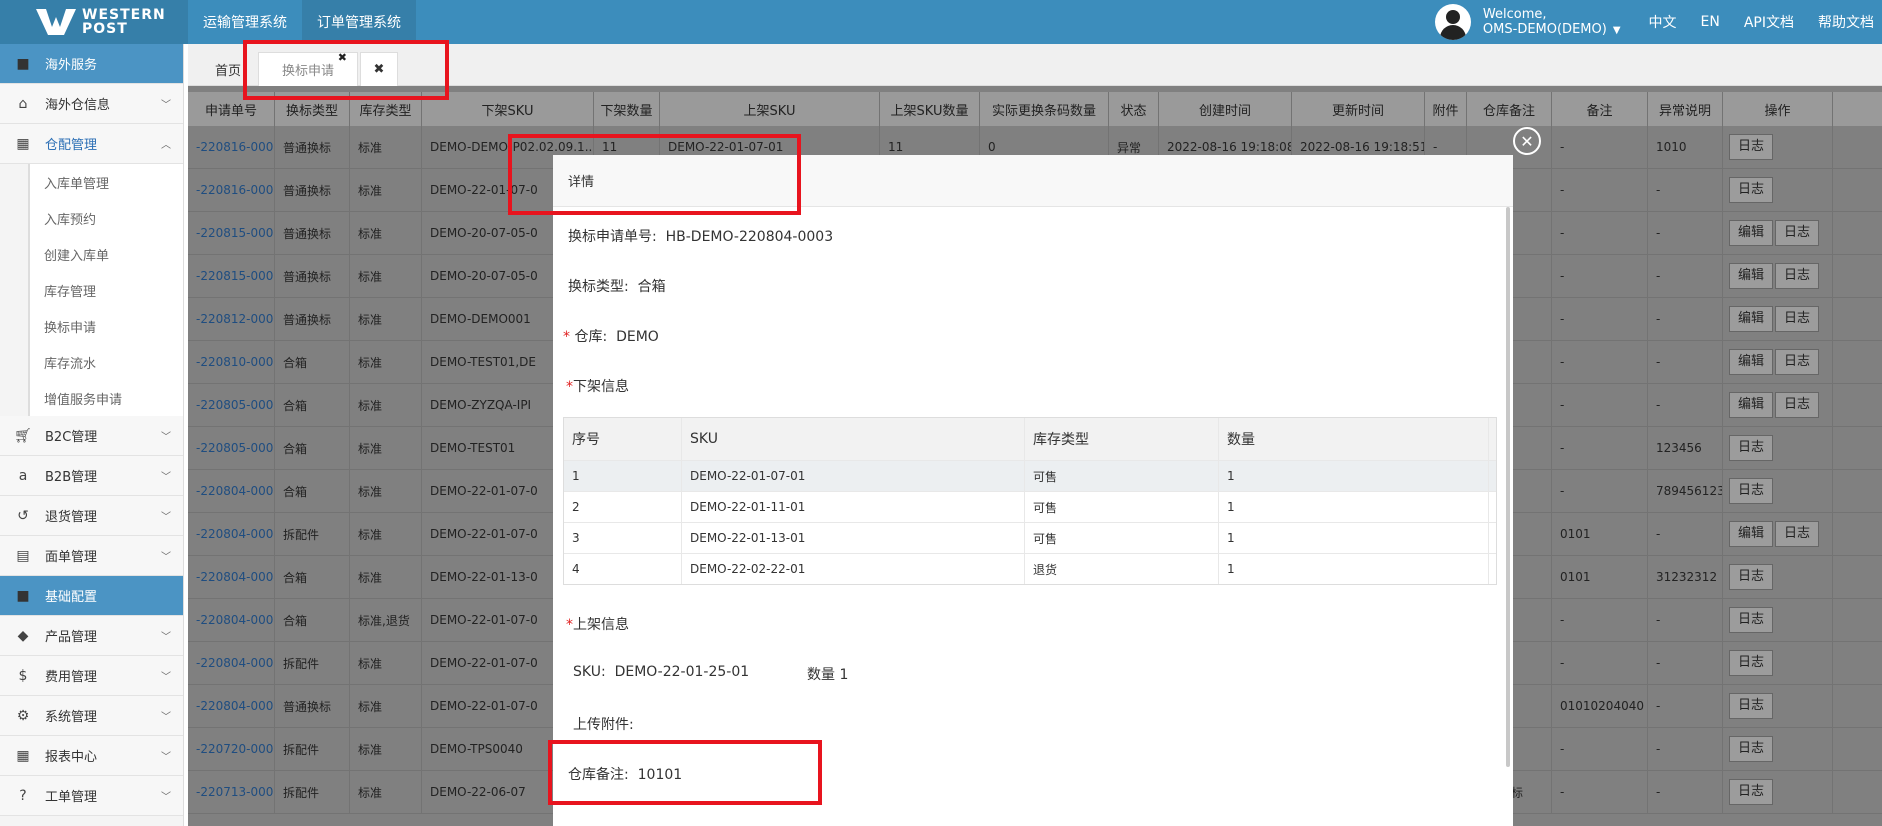 The width and height of the screenshot is (1882, 826). What do you see at coordinates (231, 706) in the screenshot?
I see `apply-no-link: -220804-0001` at bounding box center [231, 706].